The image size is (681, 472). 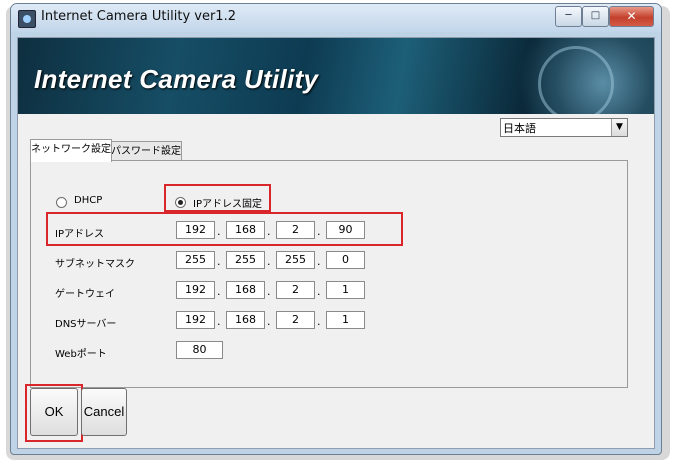 What do you see at coordinates (199, 350) in the screenshot?
I see `web-port-input: 80` at bounding box center [199, 350].